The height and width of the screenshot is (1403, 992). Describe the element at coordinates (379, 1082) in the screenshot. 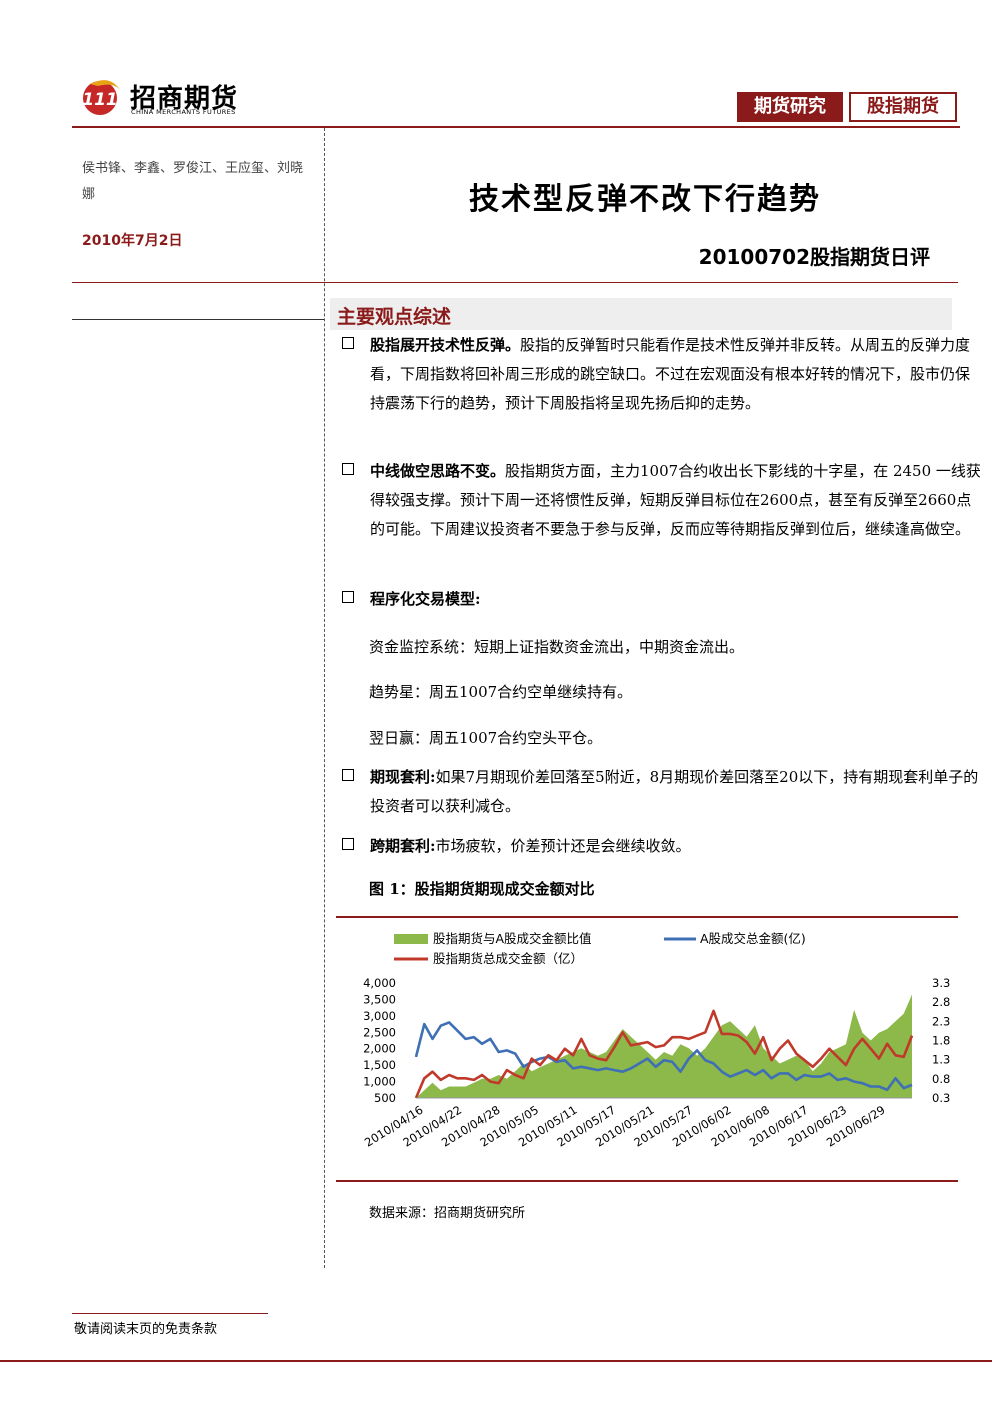

I see `y-left-tick-label: 1,000` at that location.